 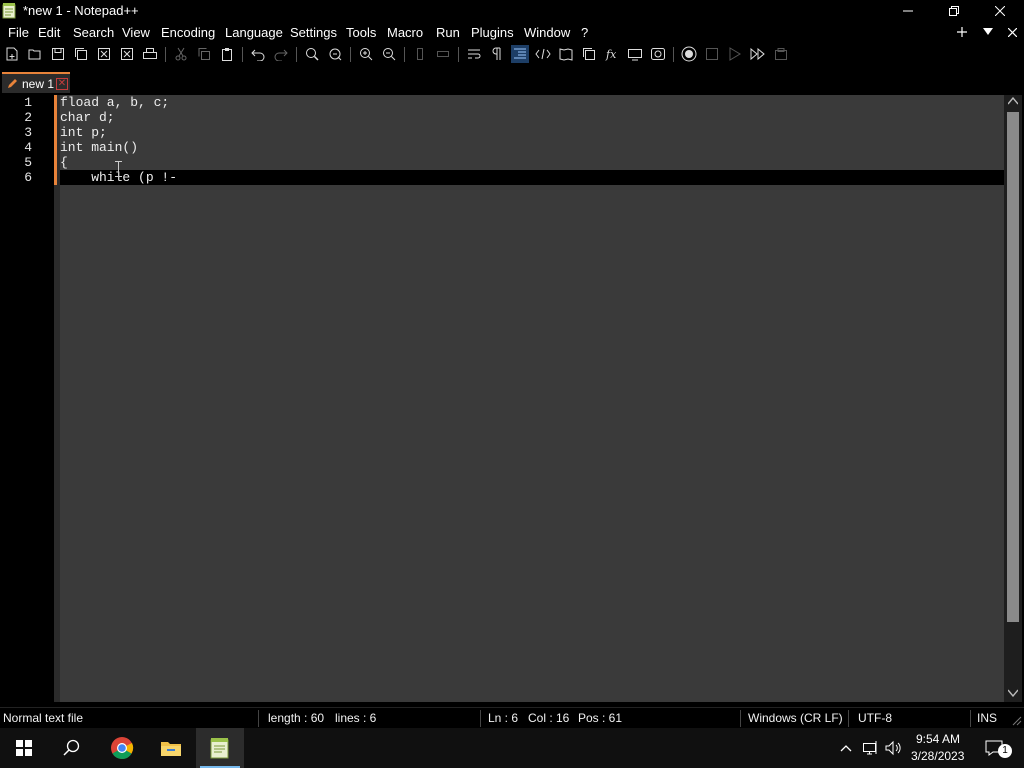 I want to click on chevron-up-icon, so click(x=846, y=748).